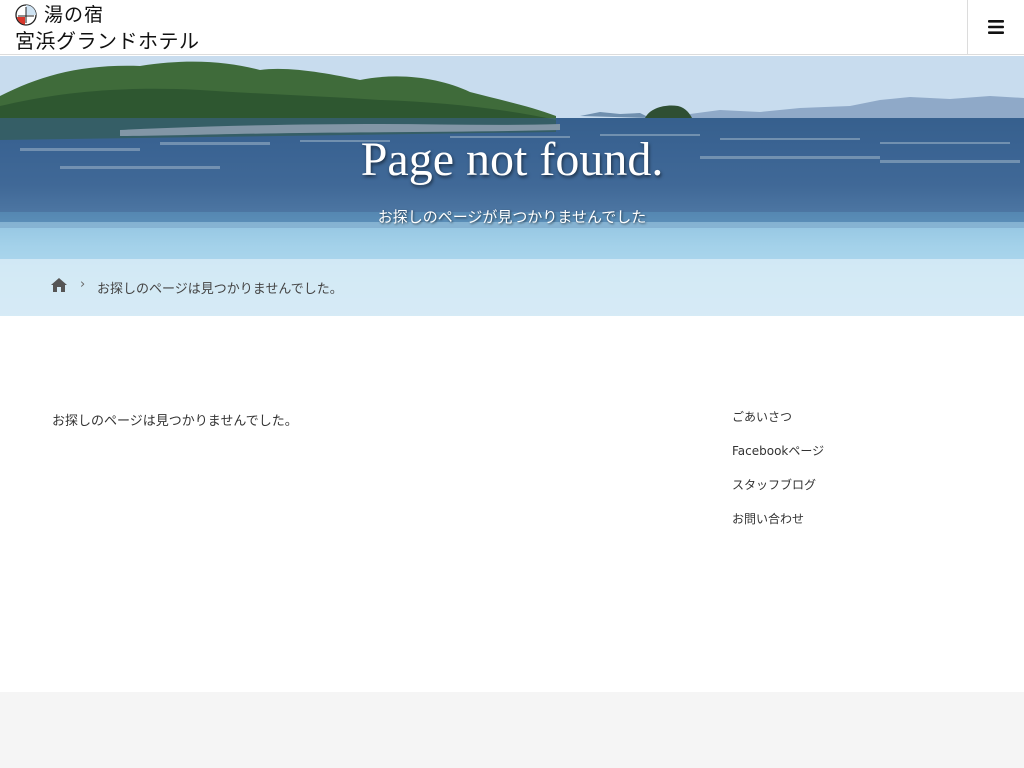 The image size is (1024, 768). Describe the element at coordinates (512, 217) in the screenshot. I see `page-subtitle: お探しのページが見つかりませんでした` at that location.